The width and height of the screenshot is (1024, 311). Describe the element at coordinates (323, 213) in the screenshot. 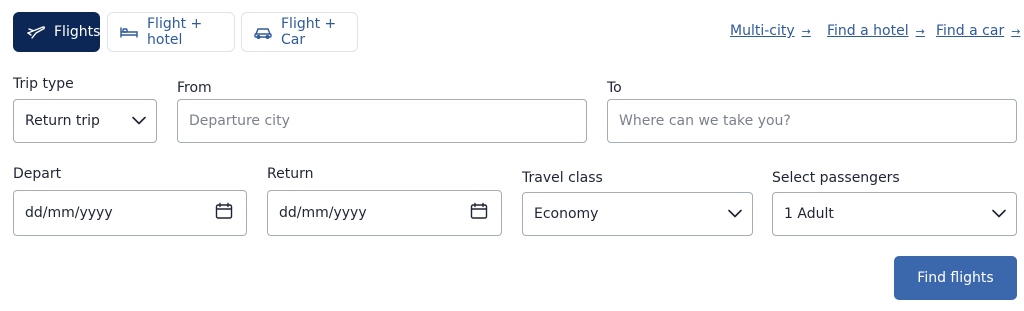

I see `return-date-placeholder: dd/mm/yyyy` at that location.